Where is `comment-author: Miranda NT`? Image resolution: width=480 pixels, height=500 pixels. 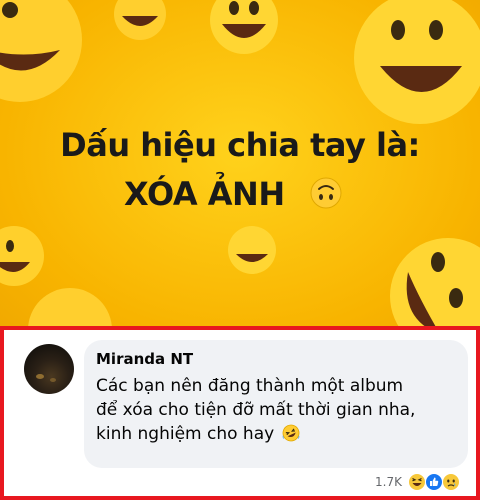
comment-author: Miranda NT is located at coordinates (276, 359).